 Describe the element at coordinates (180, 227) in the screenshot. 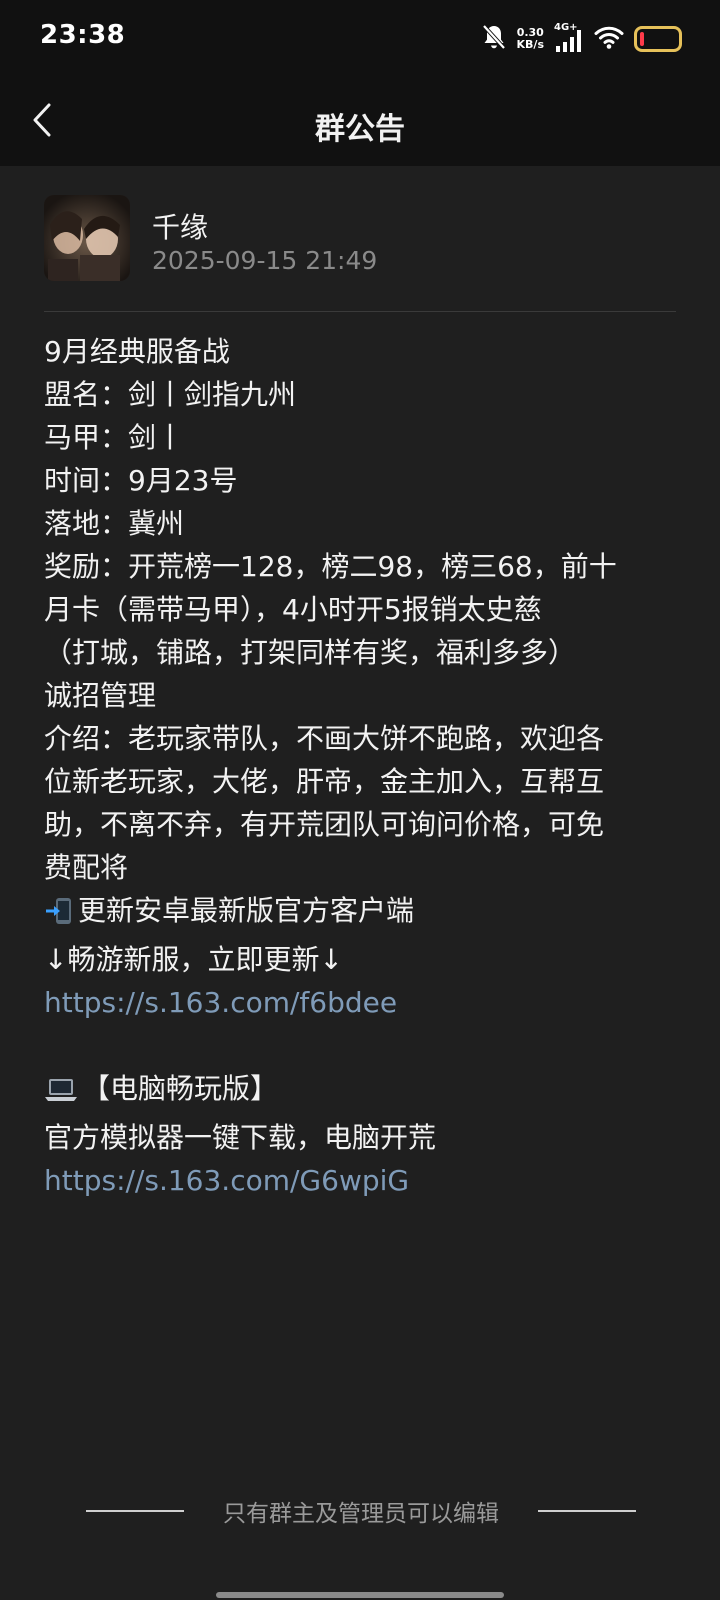

I see `author-name: 千缘` at that location.